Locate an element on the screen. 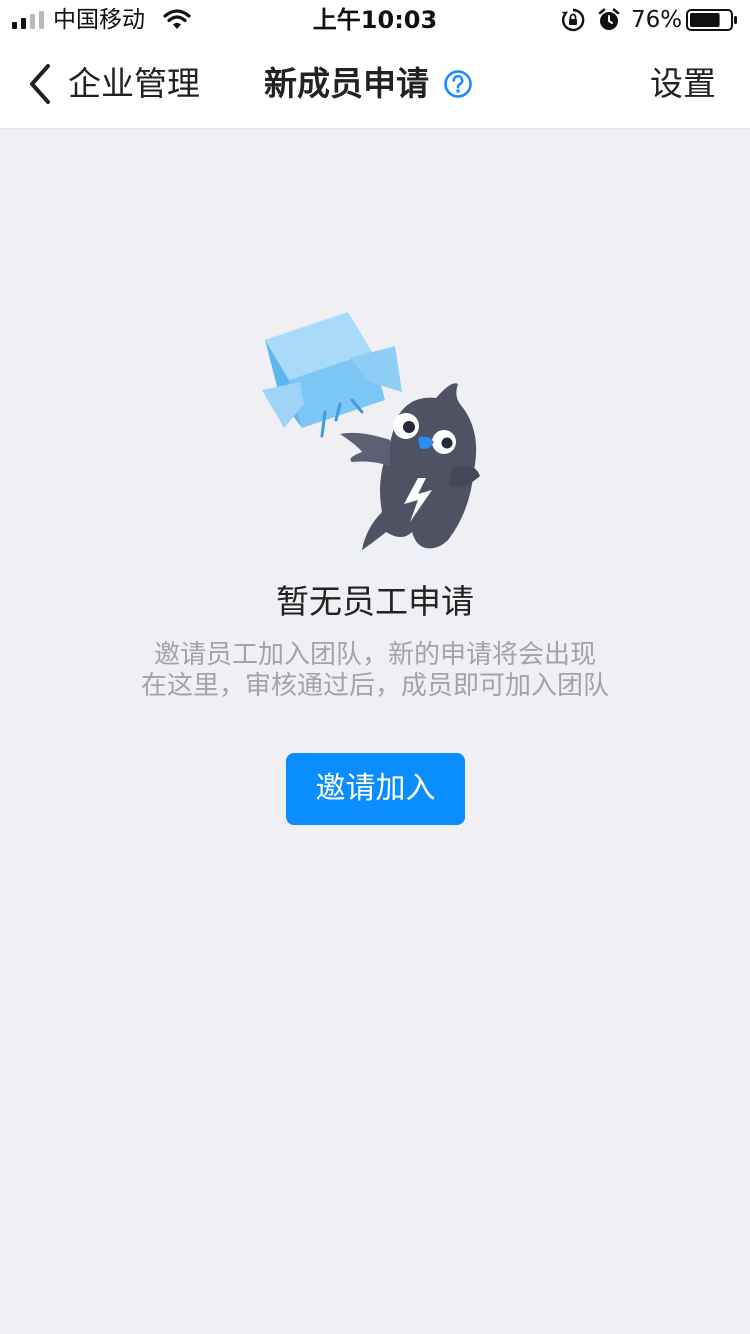 The height and width of the screenshot is (1334, 750). settings-button: 设置 is located at coordinates (683, 84).